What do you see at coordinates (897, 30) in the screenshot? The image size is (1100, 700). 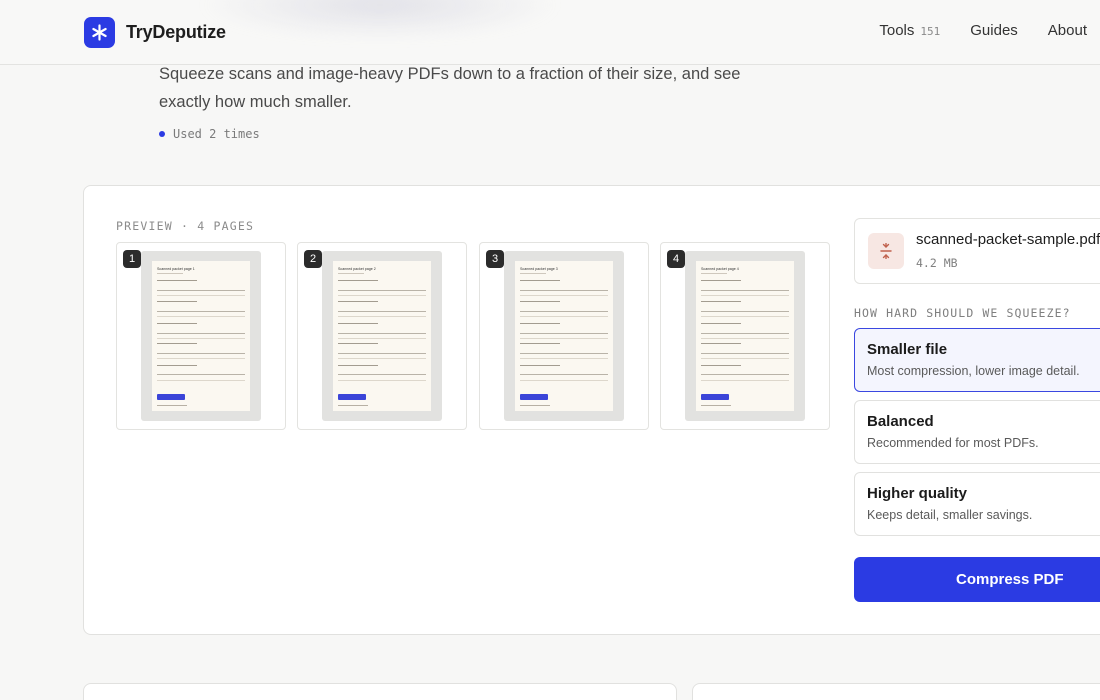 I see `nav-tools-label: Tools` at bounding box center [897, 30].